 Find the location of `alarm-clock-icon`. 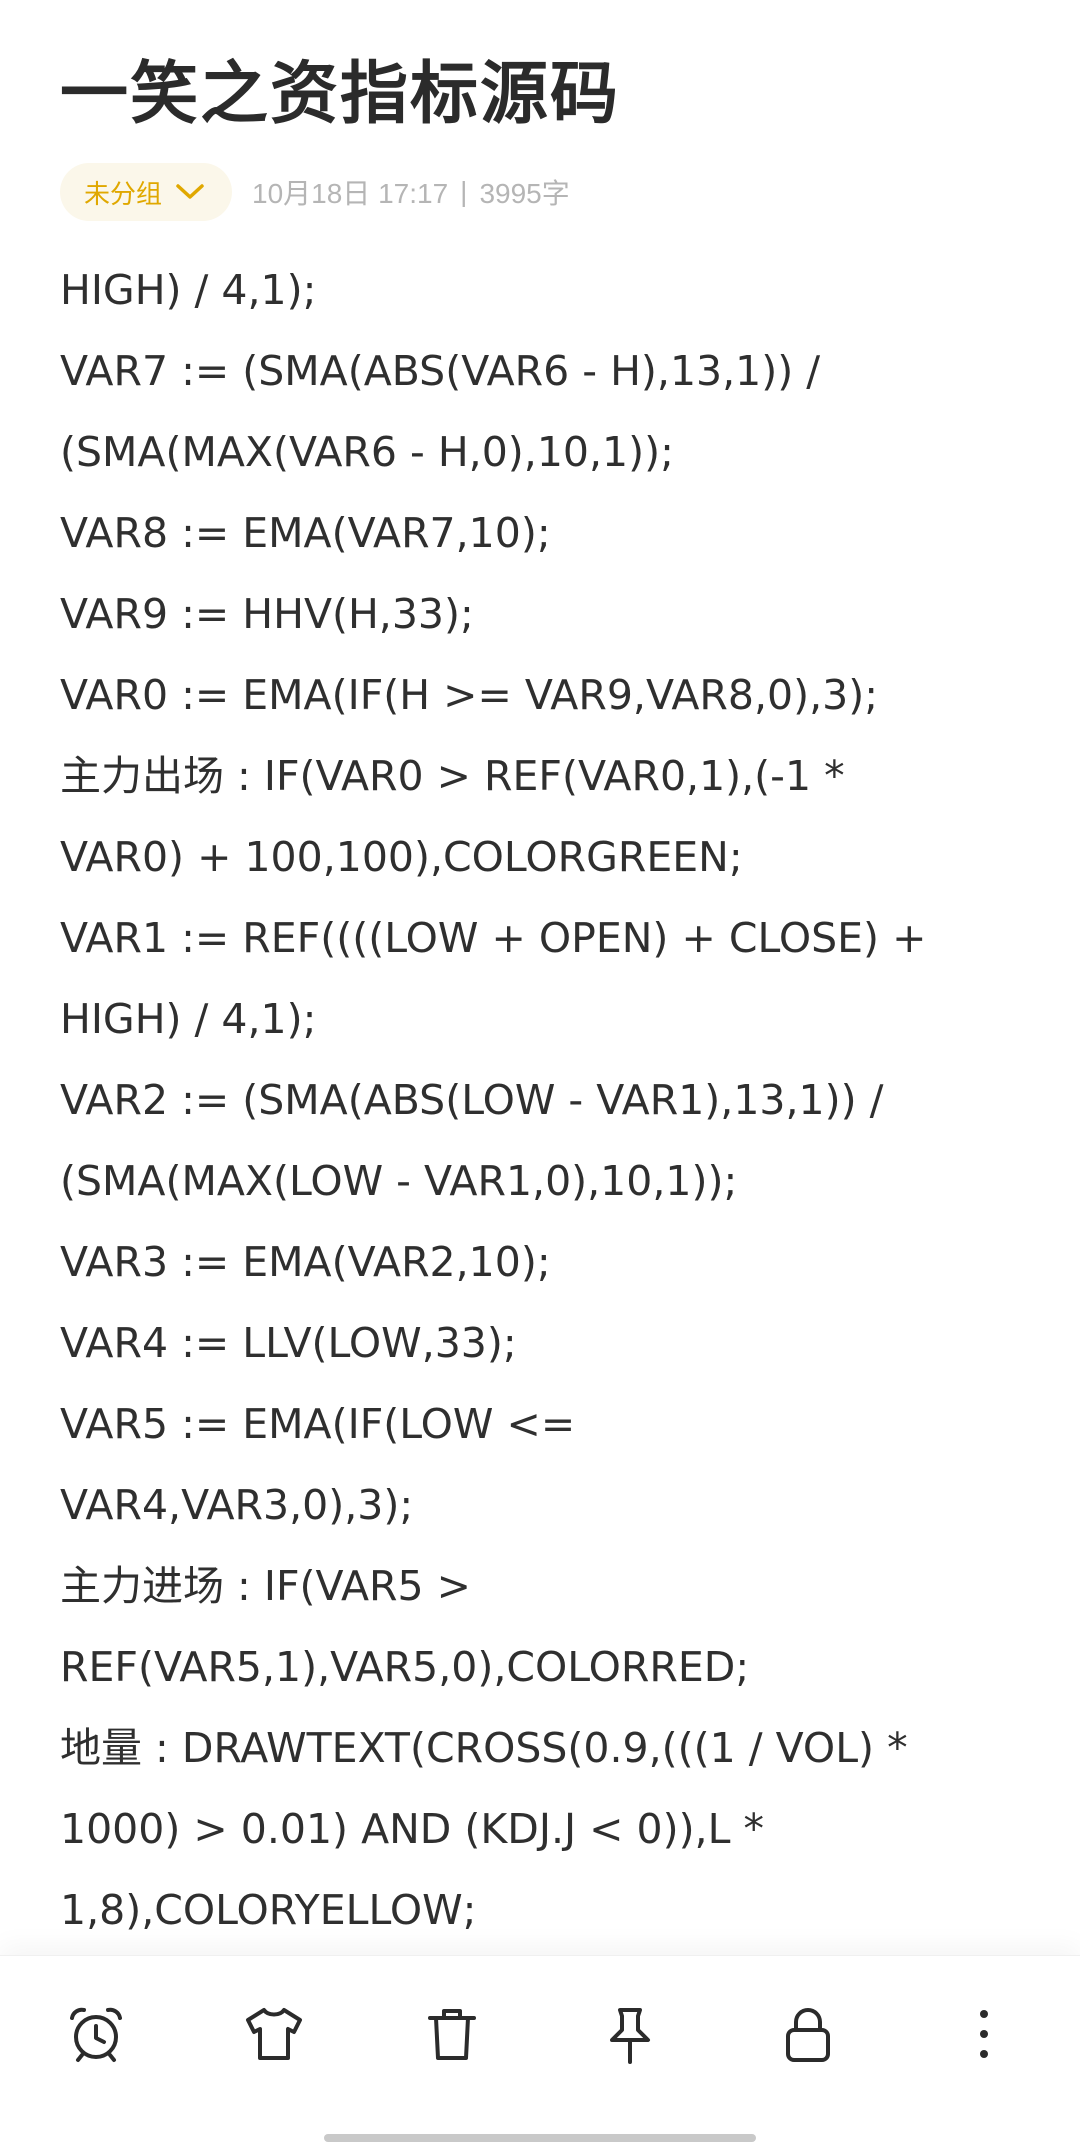

alarm-clock-icon is located at coordinates (96, 2034).